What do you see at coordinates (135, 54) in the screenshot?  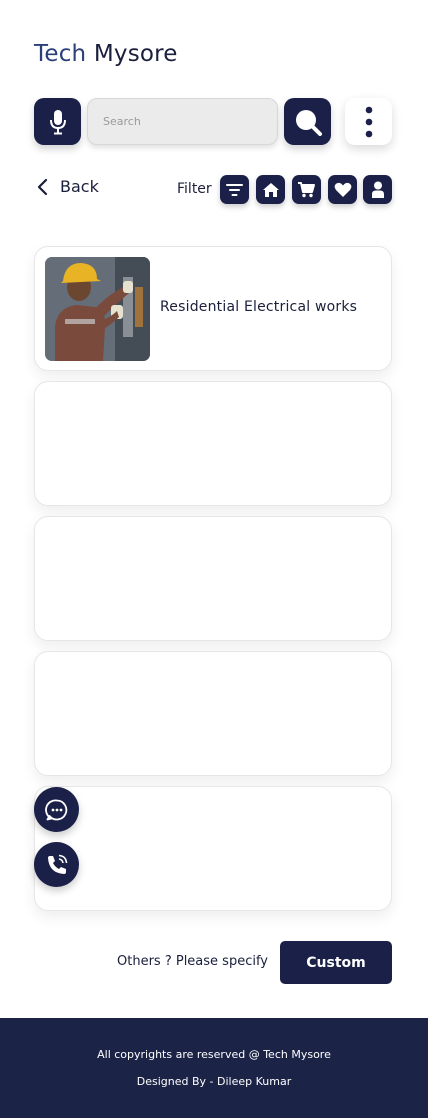 I see `brand-part-2: Mysore` at bounding box center [135, 54].